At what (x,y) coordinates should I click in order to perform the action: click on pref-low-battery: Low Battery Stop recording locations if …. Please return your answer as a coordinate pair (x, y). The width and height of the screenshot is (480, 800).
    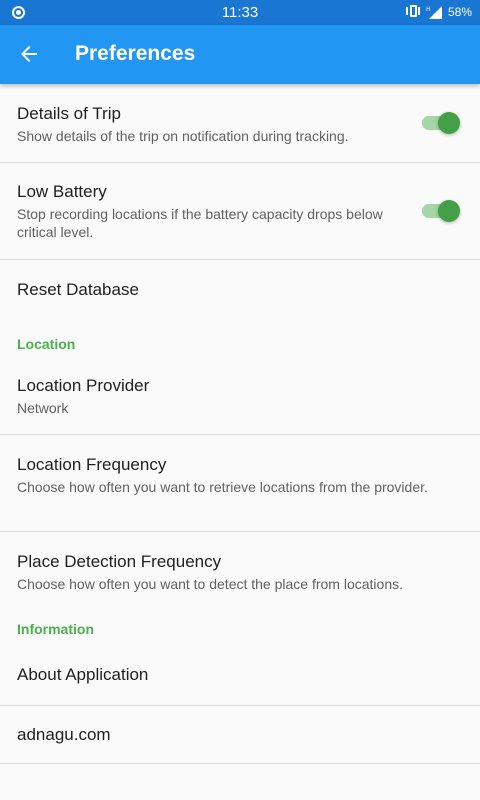
    Looking at the image, I should click on (240, 211).